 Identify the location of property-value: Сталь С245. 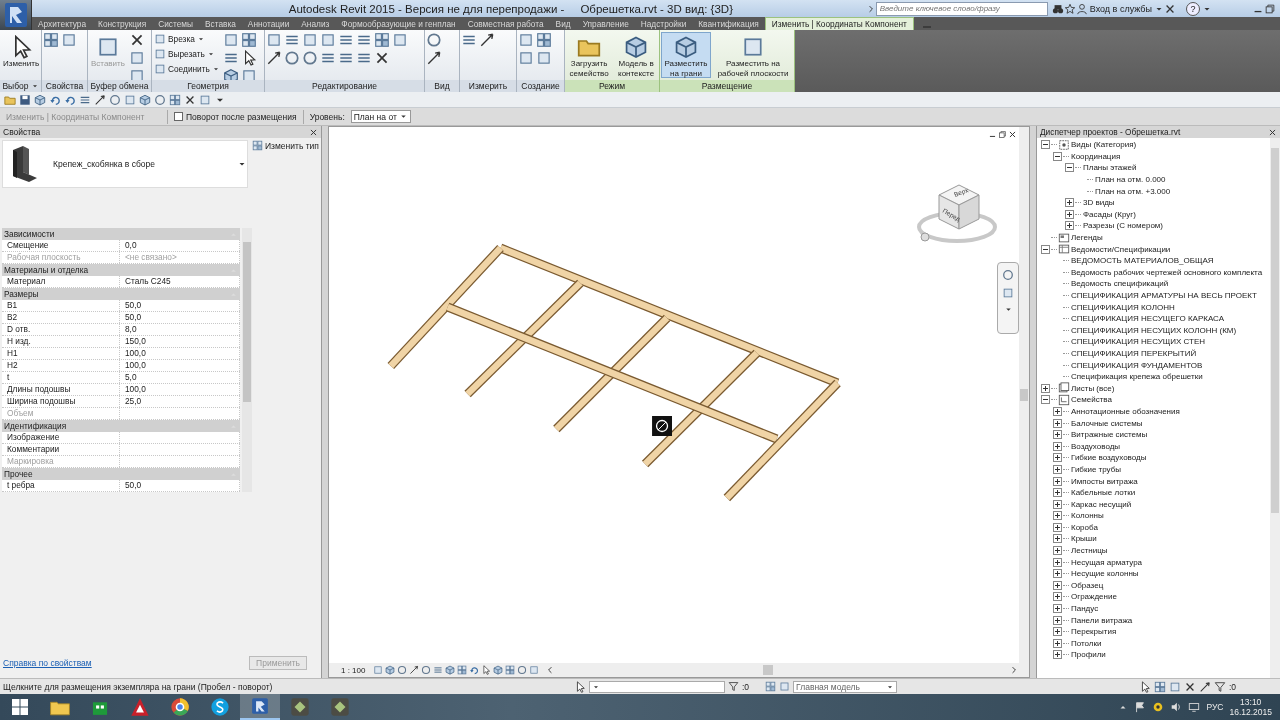
(180, 281).